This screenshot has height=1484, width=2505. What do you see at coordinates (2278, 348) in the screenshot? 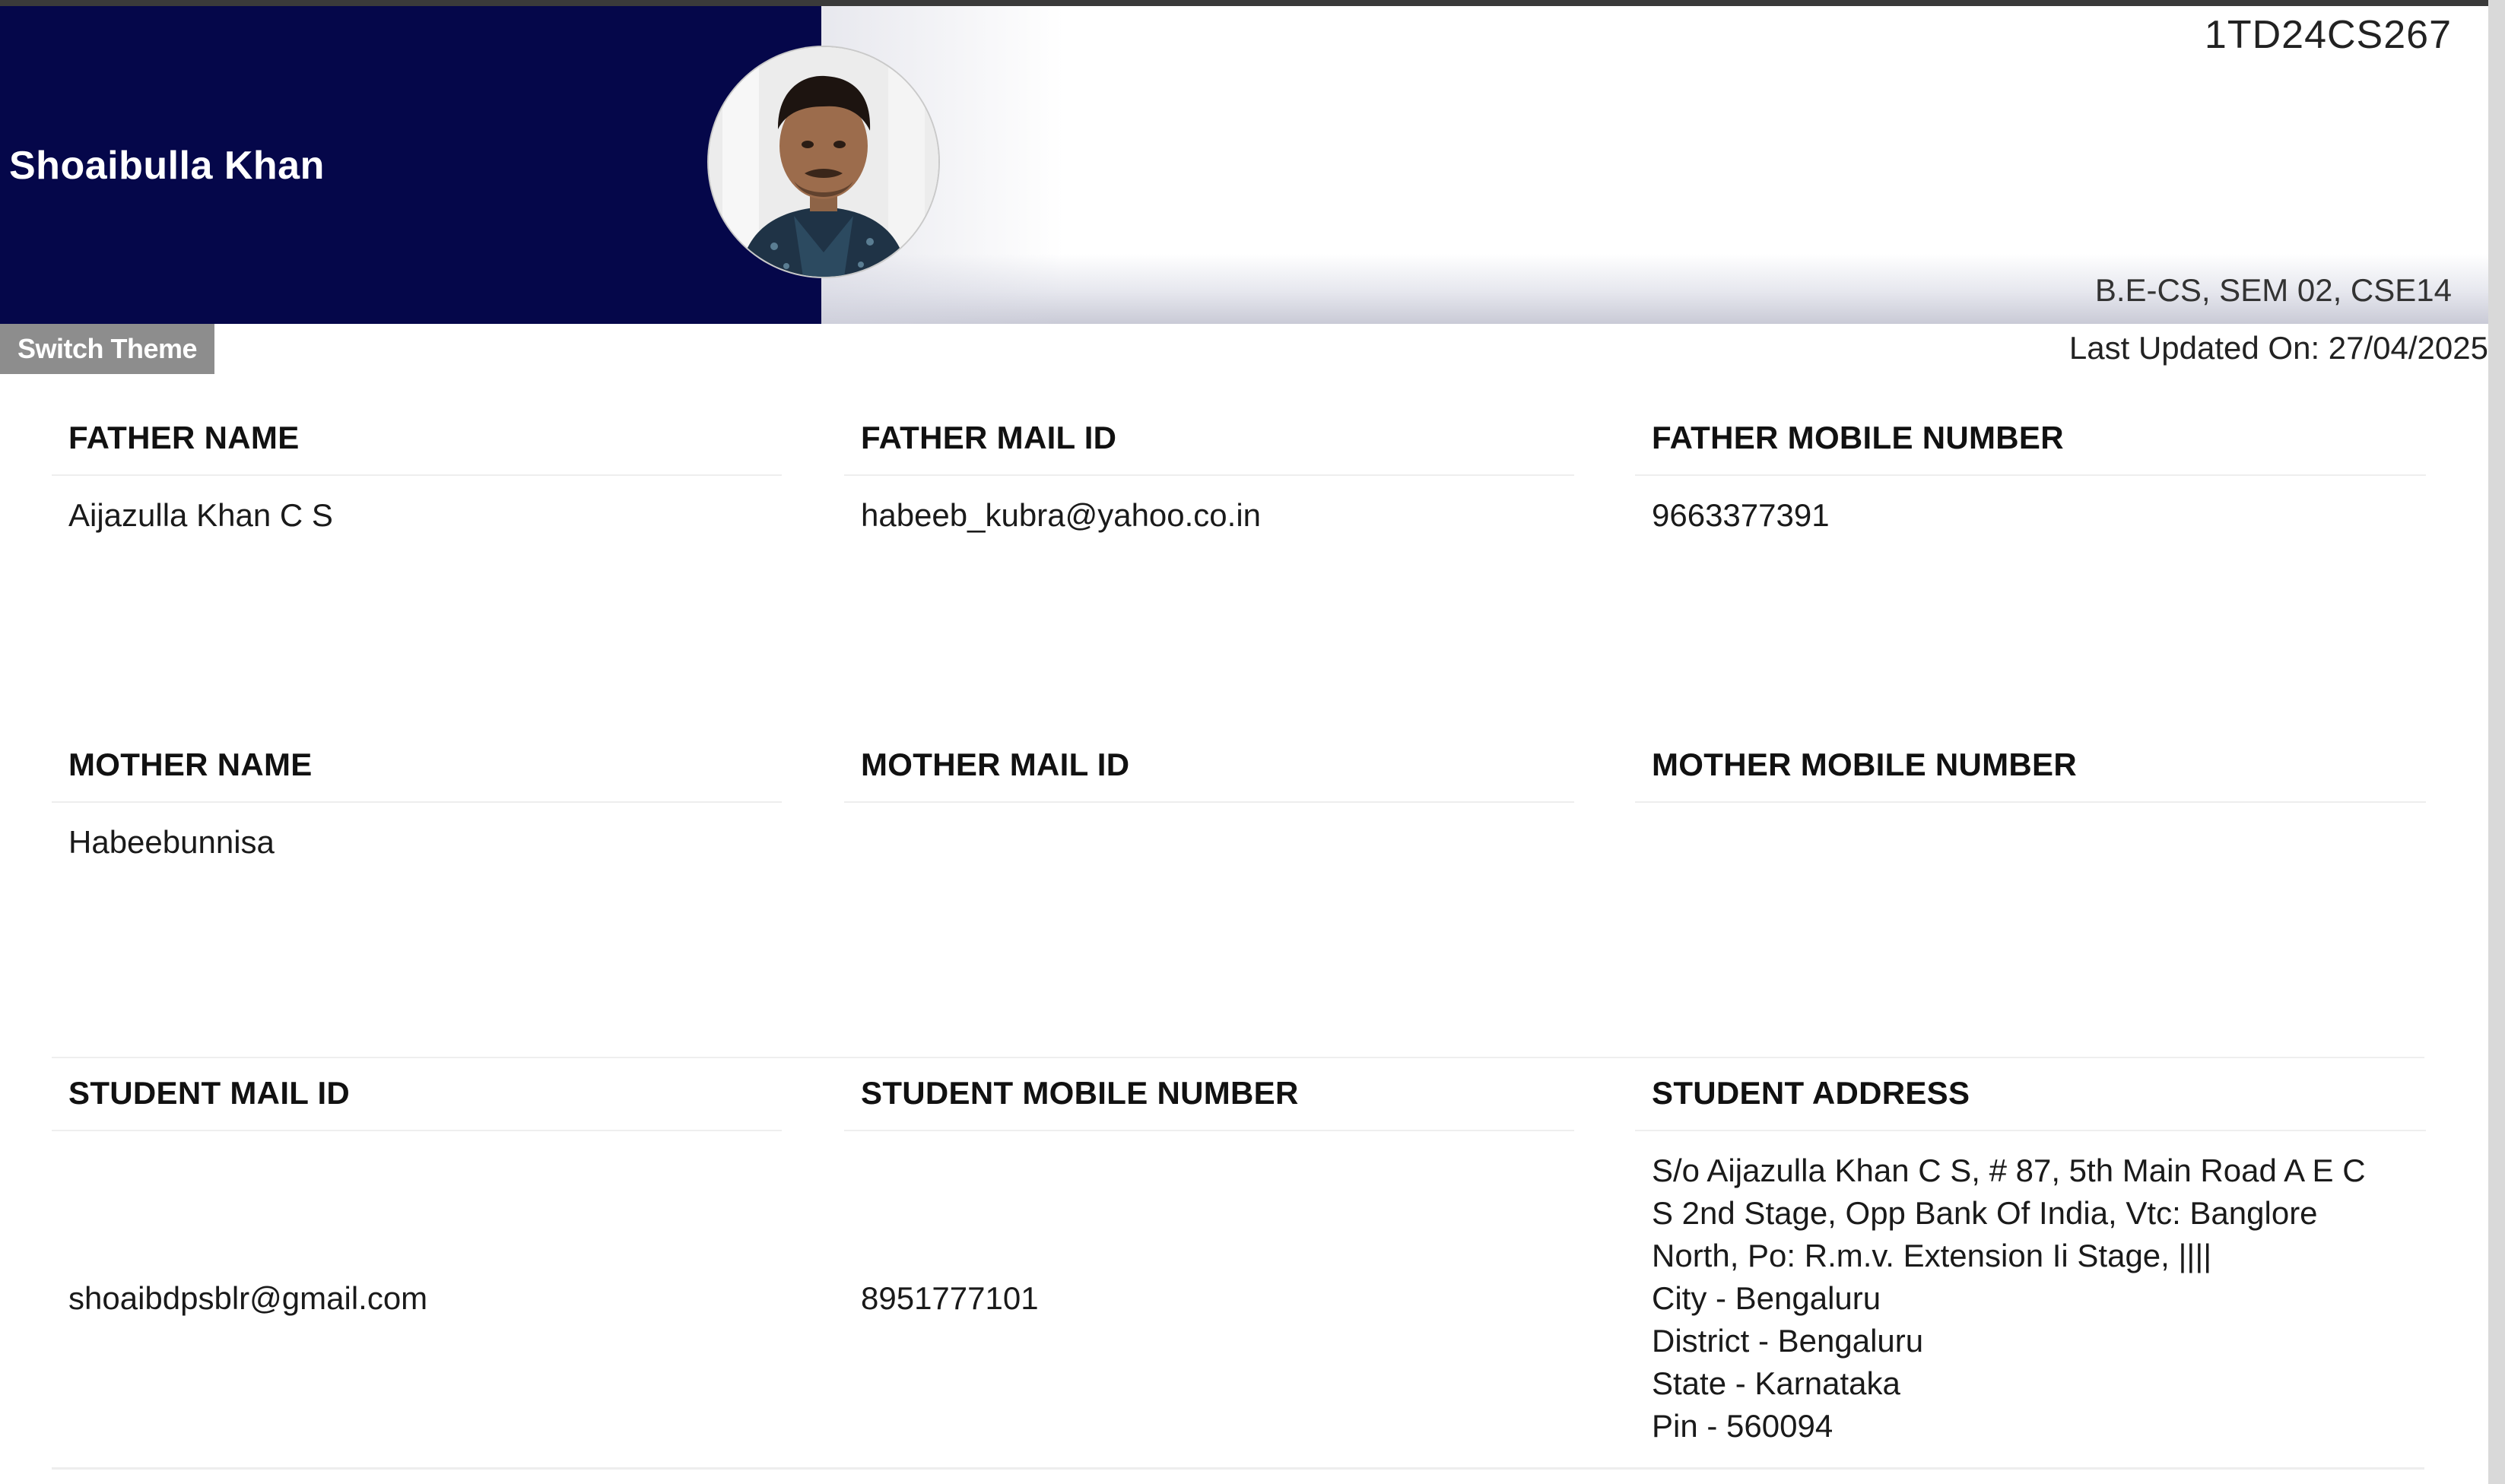
I see `last-updated-text: Last Updated On: 27/04/2025` at bounding box center [2278, 348].